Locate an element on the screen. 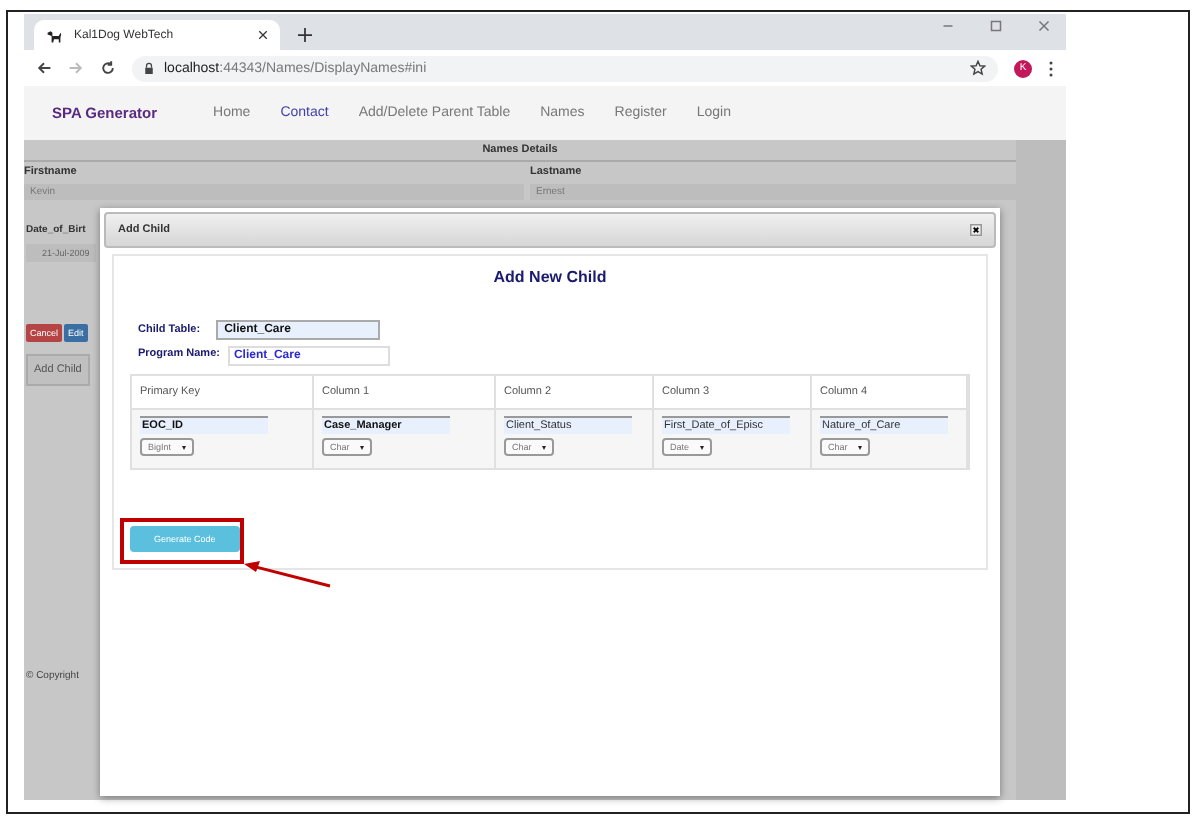 The height and width of the screenshot is (826, 1200). back-arrow-icon is located at coordinates (44, 68).